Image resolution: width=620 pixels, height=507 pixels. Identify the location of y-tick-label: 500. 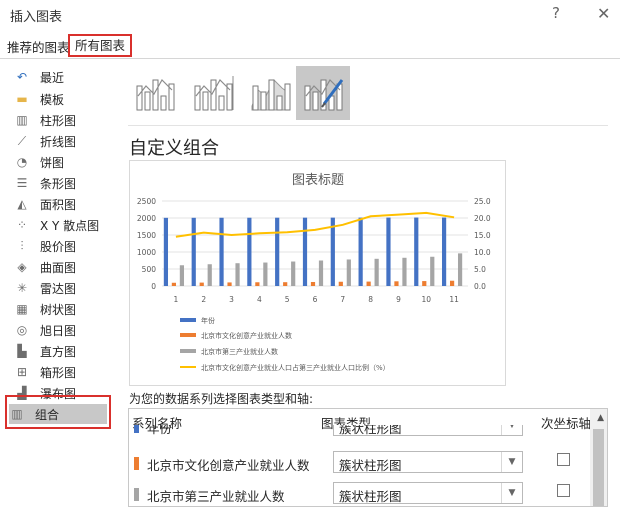
(149, 269).